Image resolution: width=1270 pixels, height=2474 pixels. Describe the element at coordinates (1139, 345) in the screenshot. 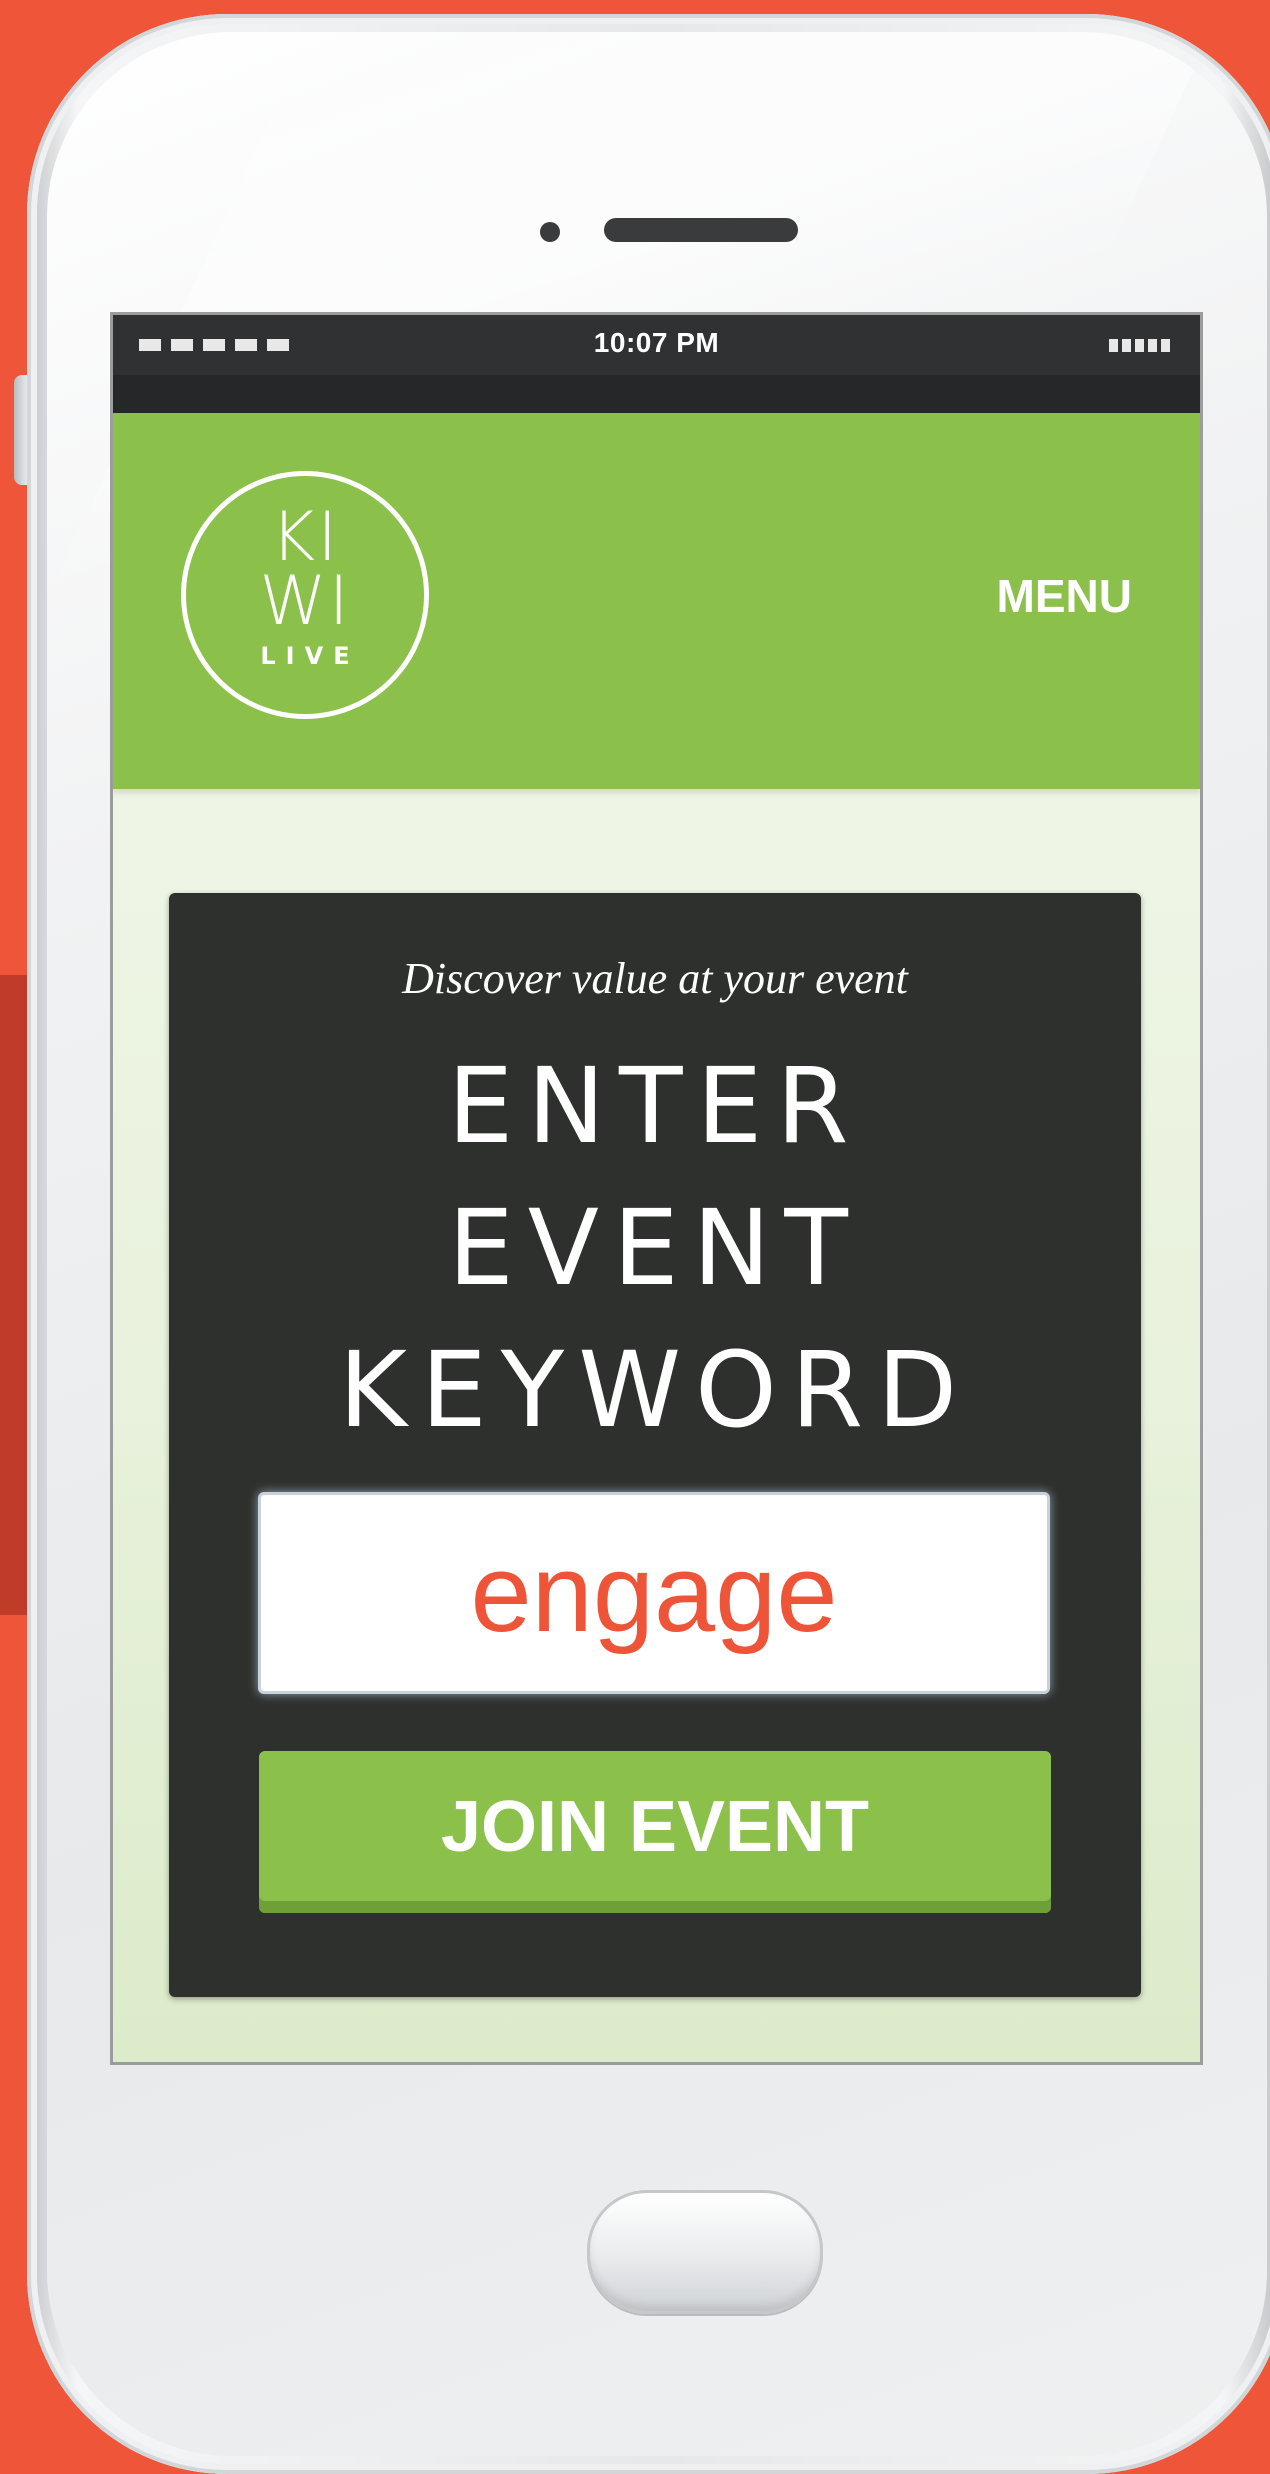

I see `battery-icon` at that location.